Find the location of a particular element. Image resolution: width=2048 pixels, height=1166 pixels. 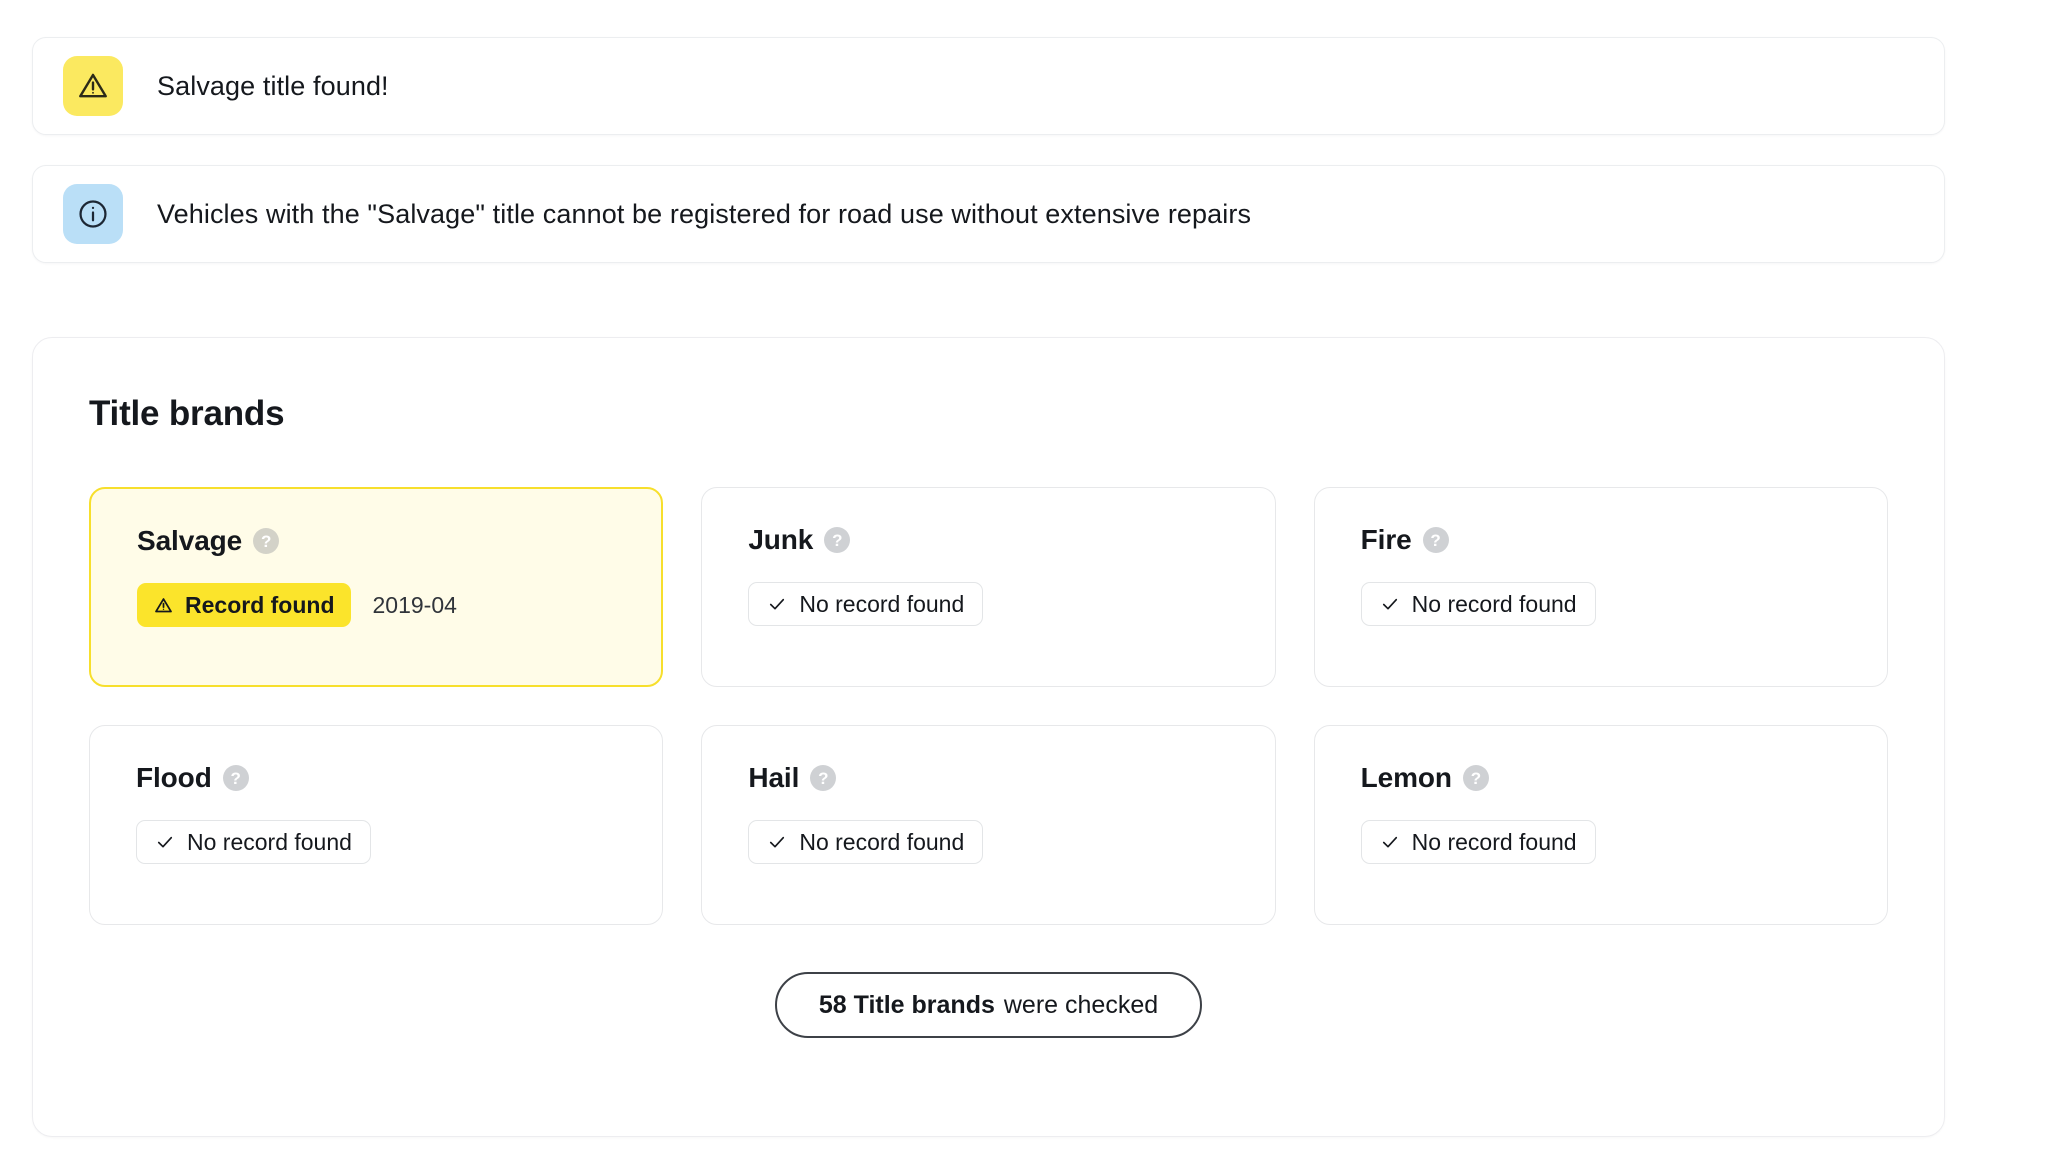

status-row: Record found 2019-04 is located at coordinates (399, 605).